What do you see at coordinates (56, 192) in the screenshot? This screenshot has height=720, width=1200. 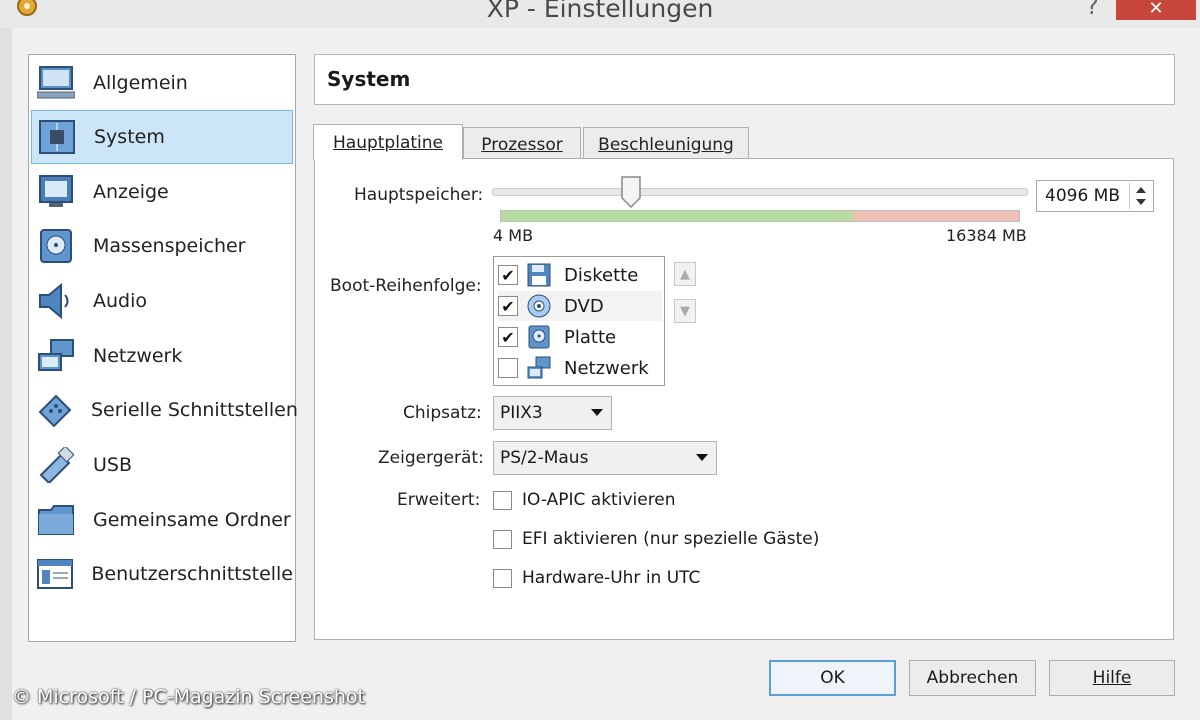 I see `display-icon` at bounding box center [56, 192].